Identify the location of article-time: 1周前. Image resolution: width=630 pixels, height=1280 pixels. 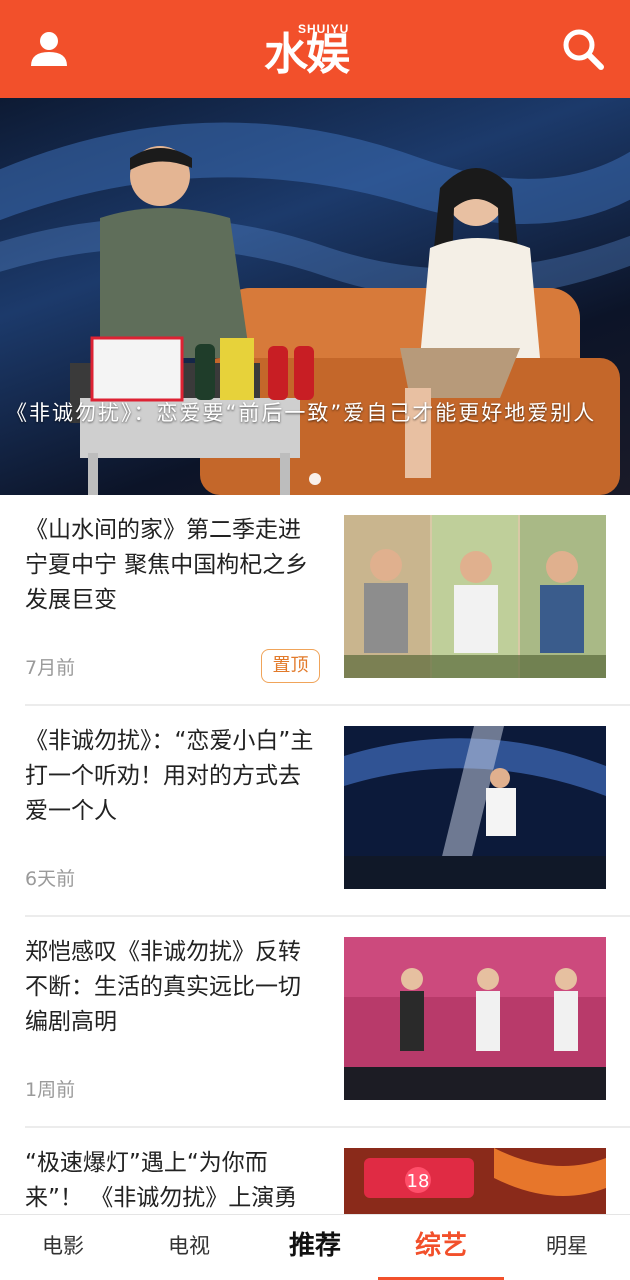
(50, 1090).